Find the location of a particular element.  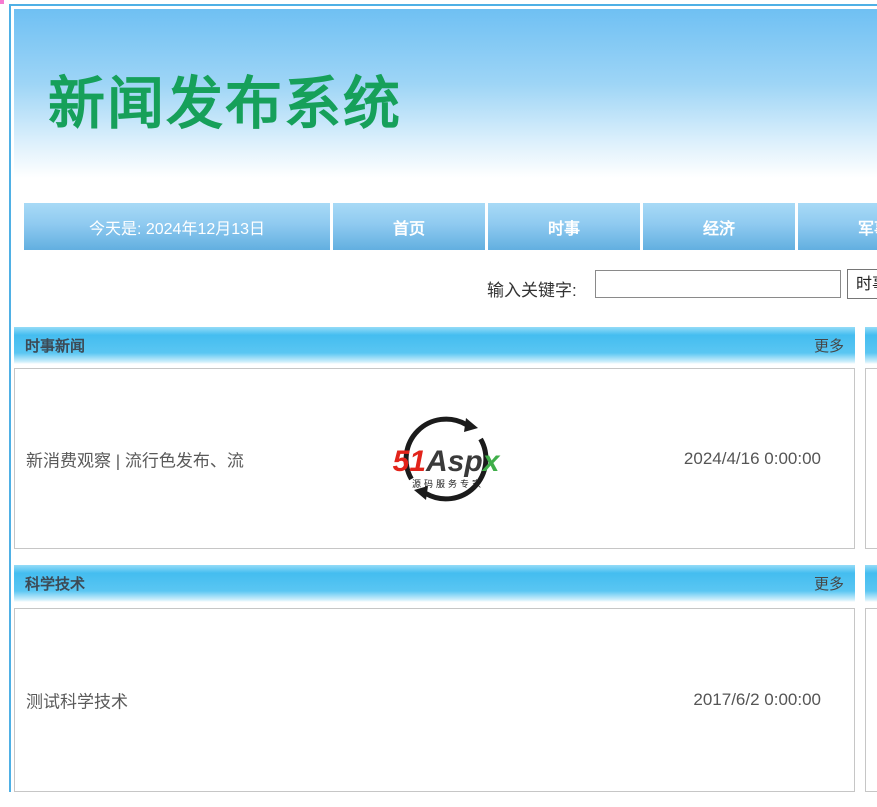

news-item-date: 2024/4/16 0:00:00 is located at coordinates (752, 458).